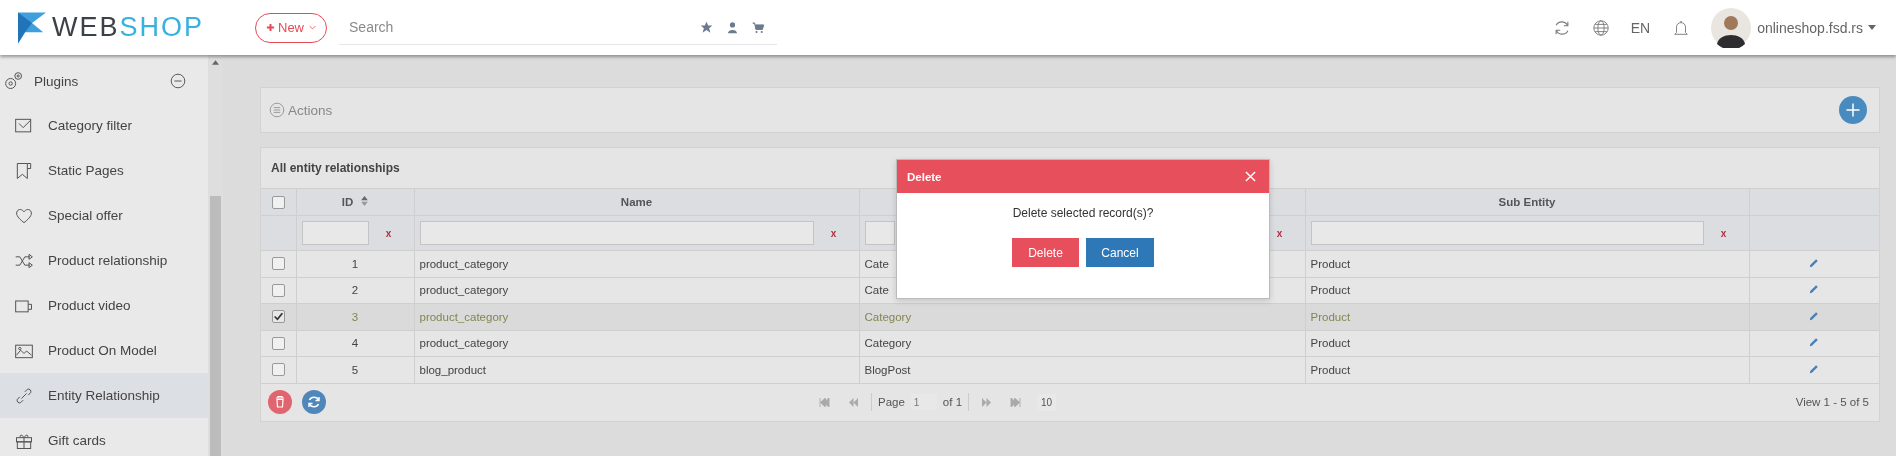  What do you see at coordinates (758, 27) in the screenshot?
I see `cart-icon` at bounding box center [758, 27].